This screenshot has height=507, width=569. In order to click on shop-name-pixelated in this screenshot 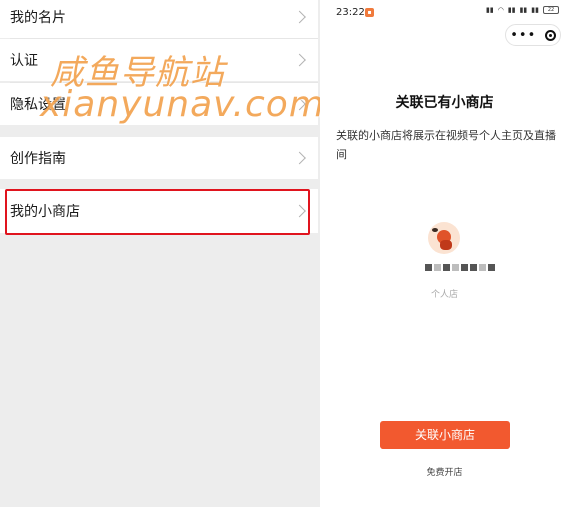, I will do `click(460, 267)`.